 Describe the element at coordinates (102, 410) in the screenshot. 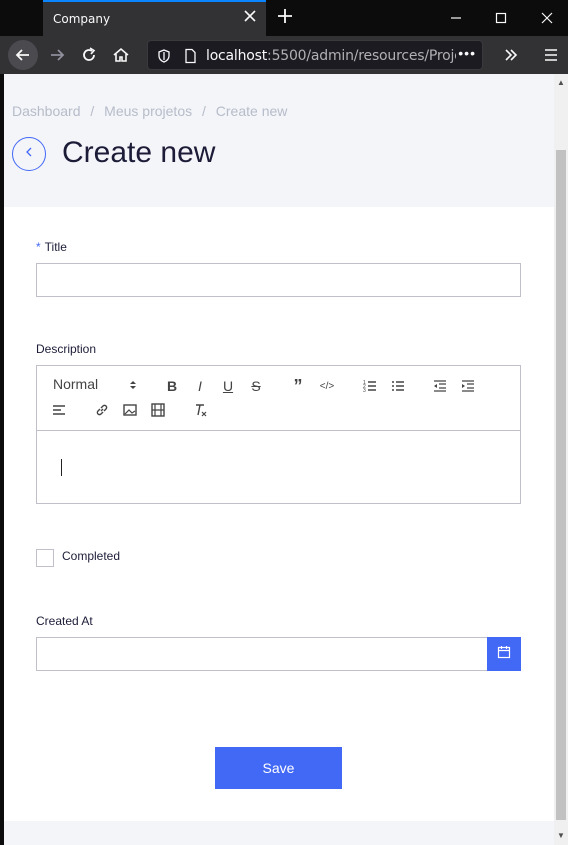

I see `link-icon` at that location.